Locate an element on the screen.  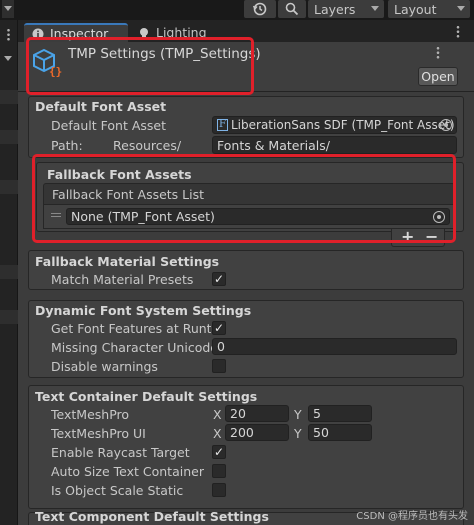
tmpui-y-label: Y is located at coordinates (298, 433).